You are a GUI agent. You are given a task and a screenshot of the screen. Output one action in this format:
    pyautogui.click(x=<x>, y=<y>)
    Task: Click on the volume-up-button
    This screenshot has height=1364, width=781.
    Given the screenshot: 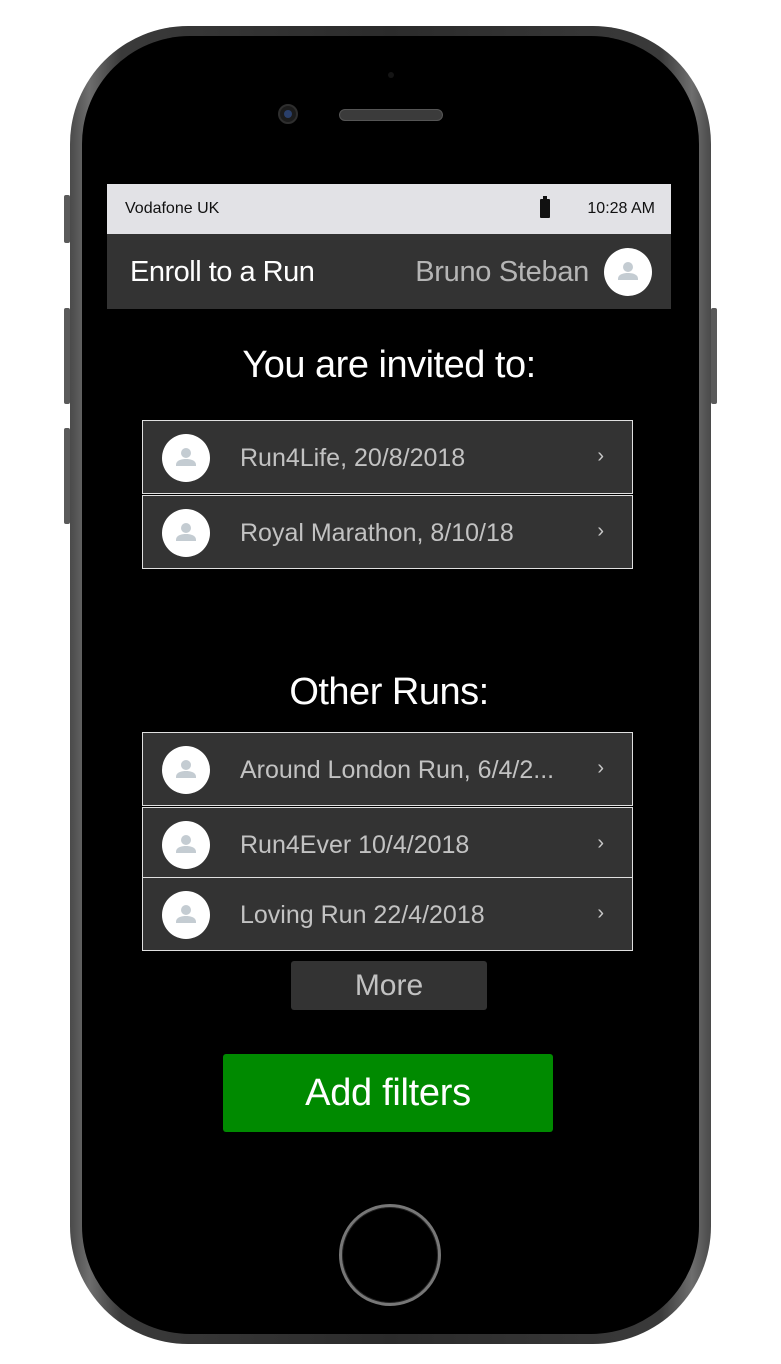 What is the action you would take?
    pyautogui.click(x=67, y=356)
    